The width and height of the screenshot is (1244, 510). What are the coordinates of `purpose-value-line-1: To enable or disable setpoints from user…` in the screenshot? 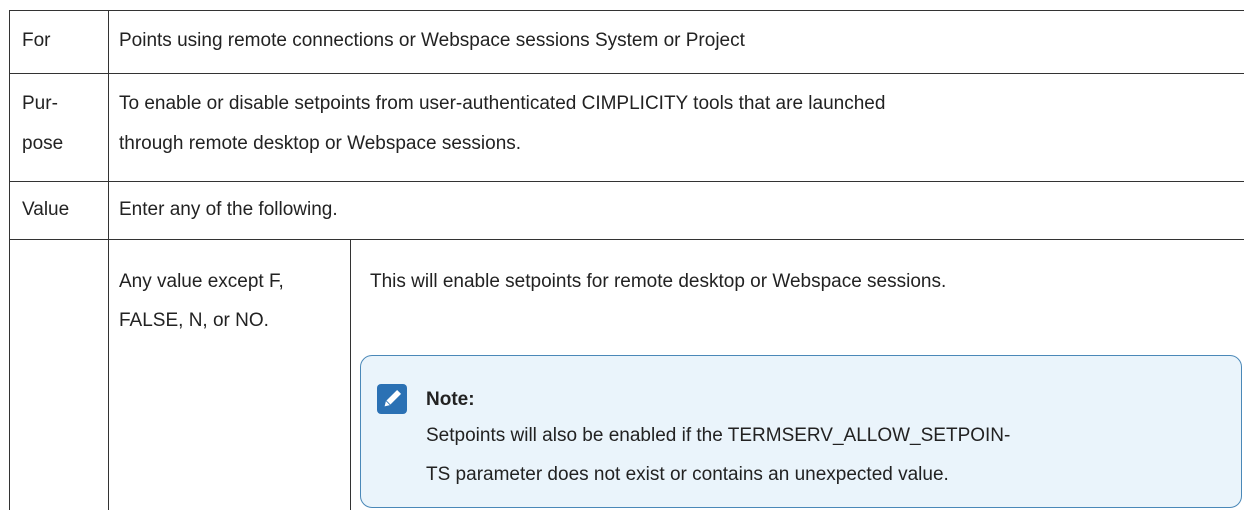 It's located at (502, 103).